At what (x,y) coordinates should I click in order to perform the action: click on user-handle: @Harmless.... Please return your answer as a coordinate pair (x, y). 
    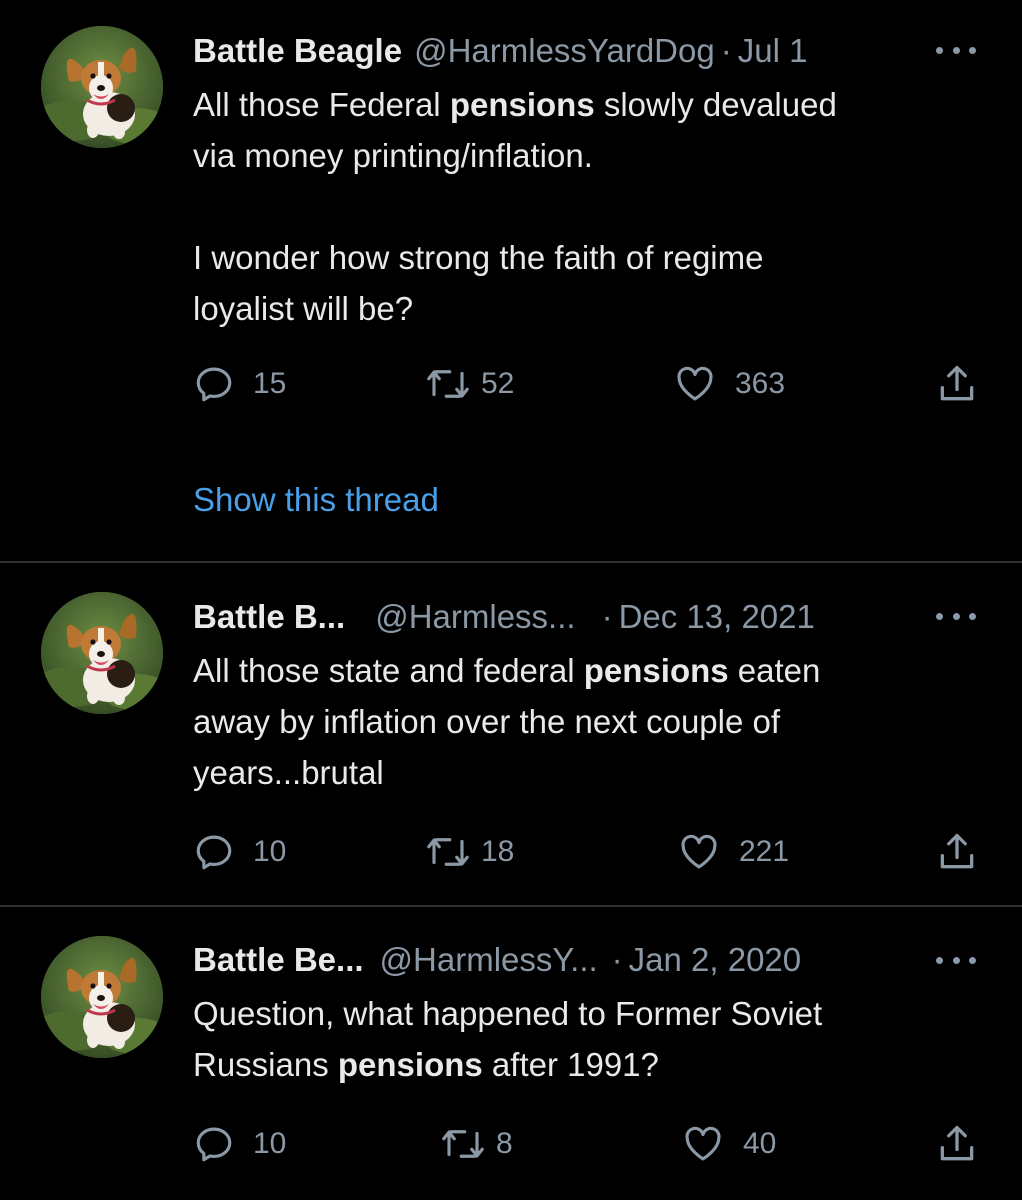
    Looking at the image, I should click on (475, 616).